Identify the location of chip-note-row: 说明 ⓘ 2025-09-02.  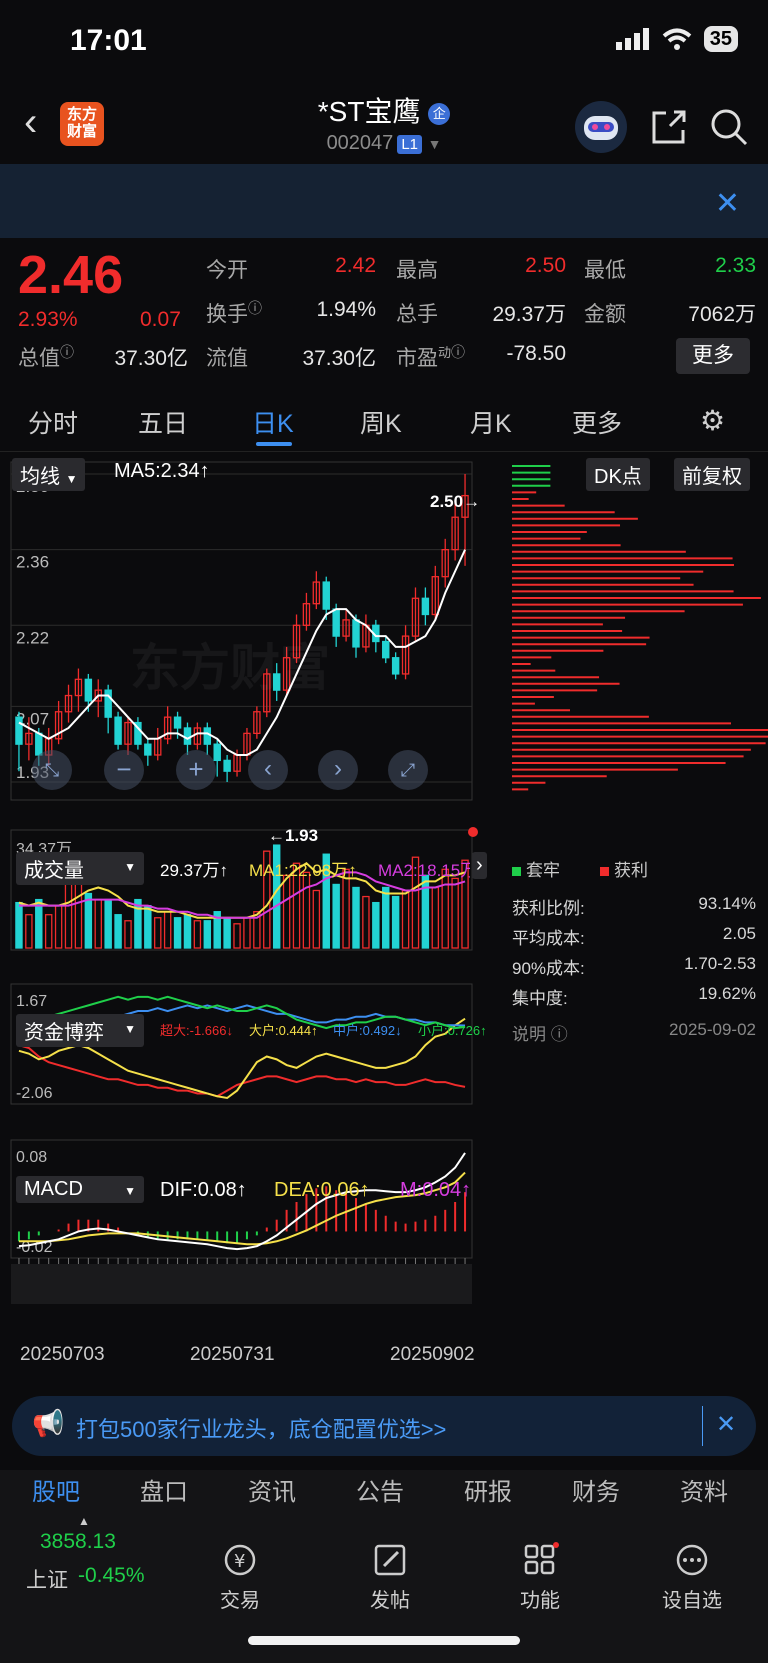
(634, 1032).